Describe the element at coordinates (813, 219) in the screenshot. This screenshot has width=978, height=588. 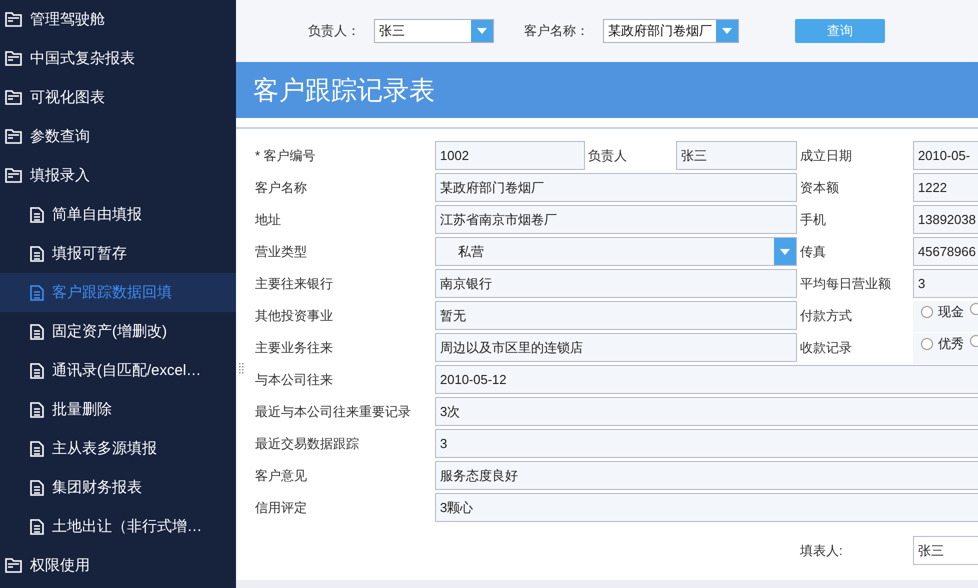
I see `field-label: 手机` at that location.